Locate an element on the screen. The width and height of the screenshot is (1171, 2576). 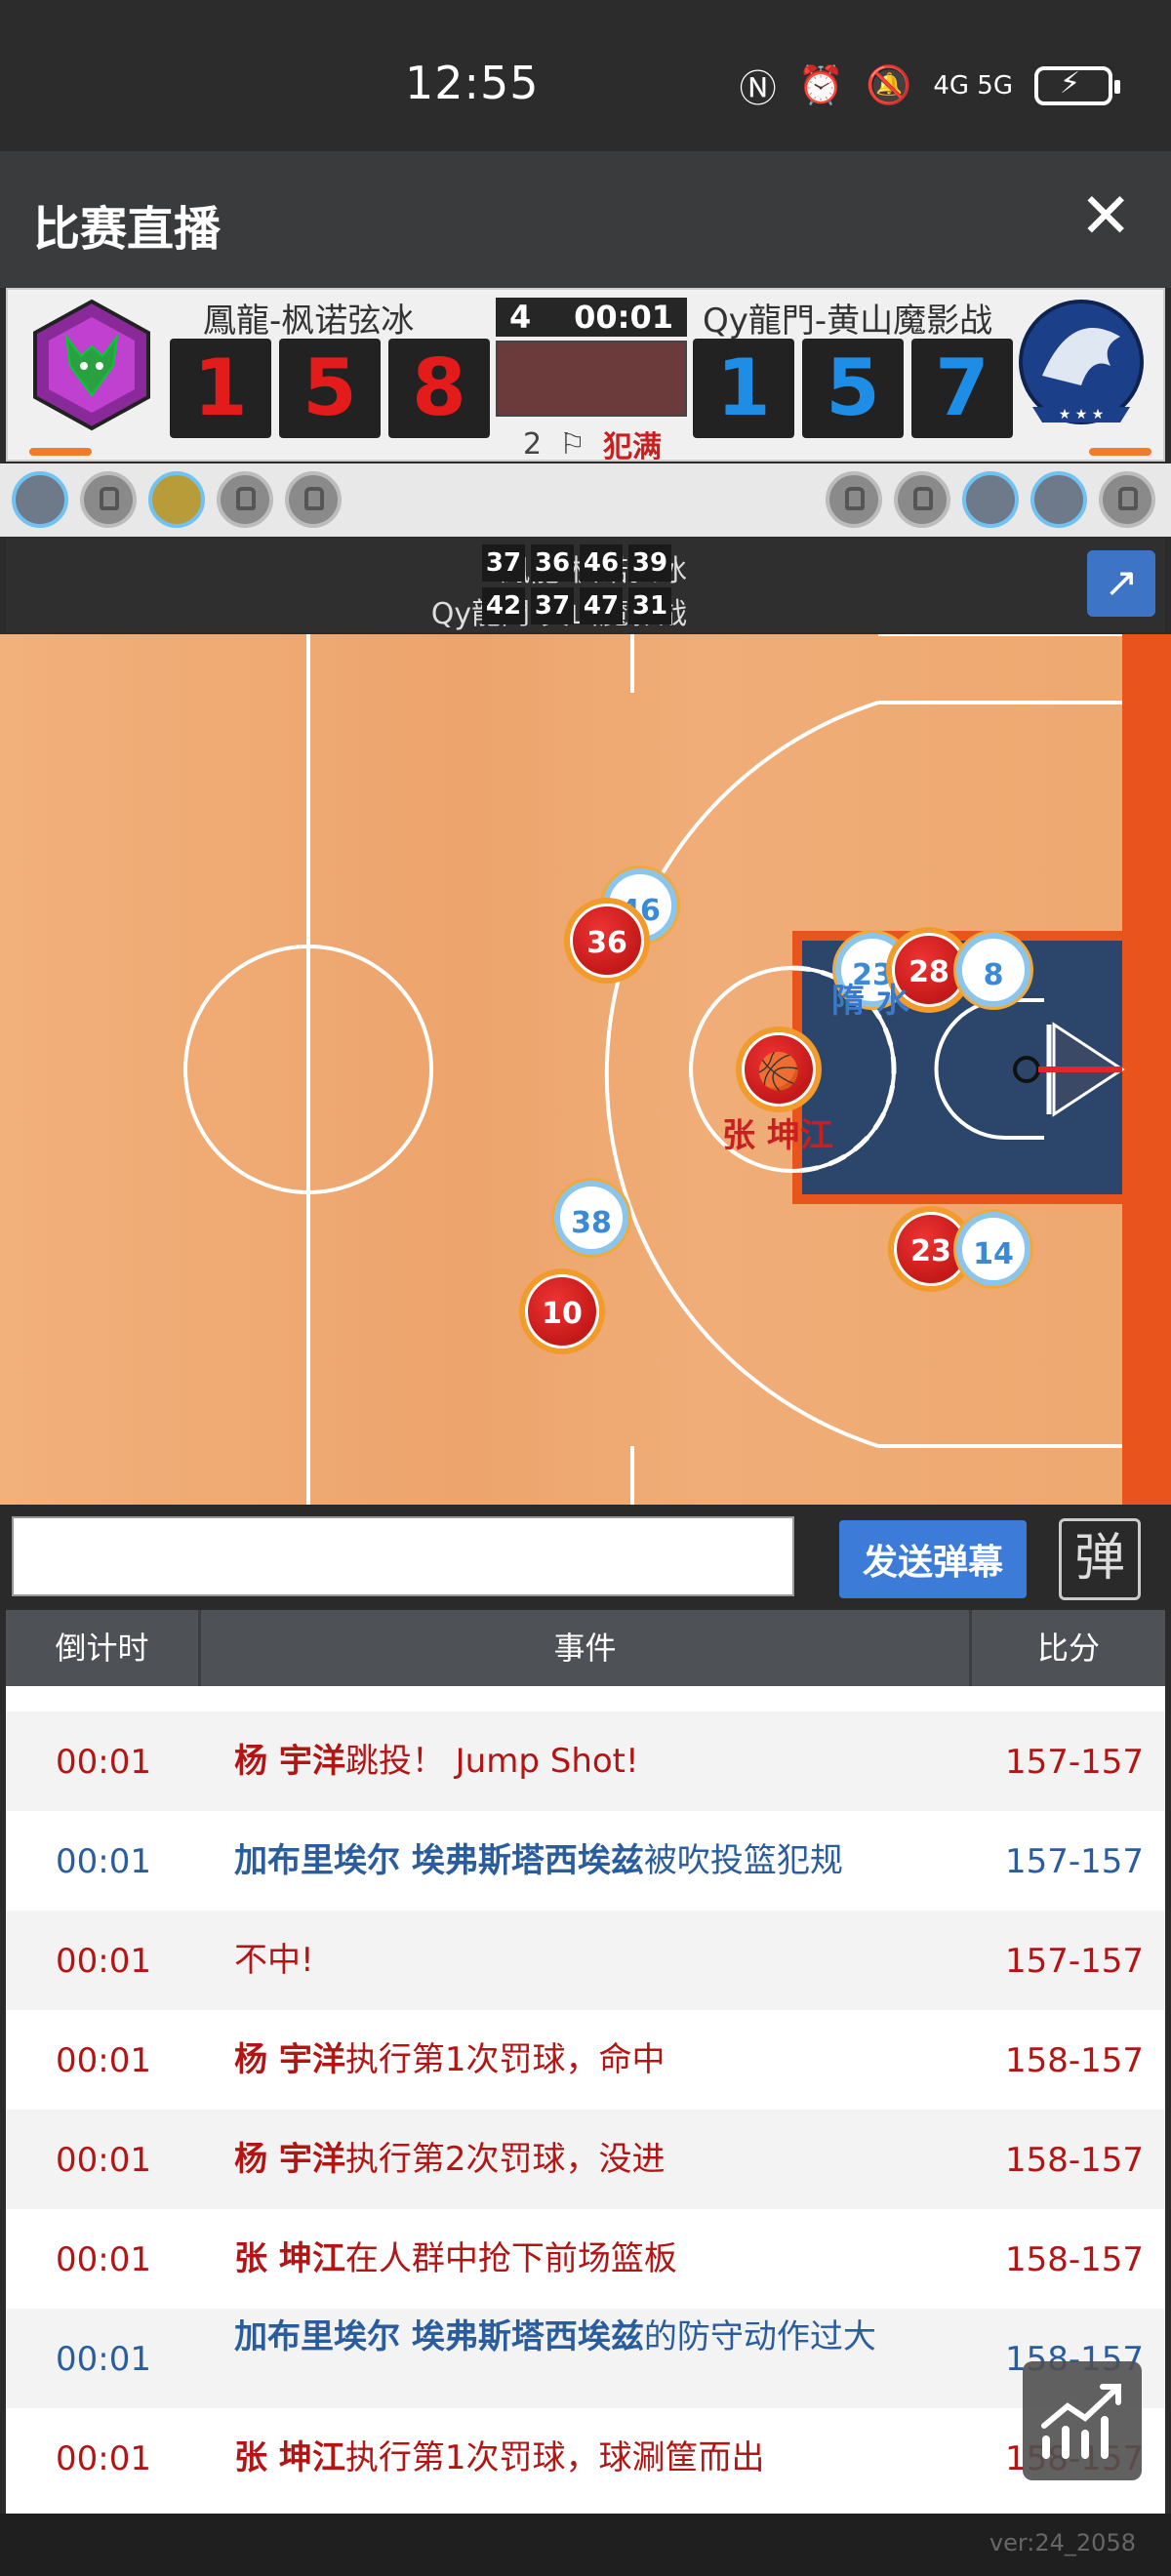
player-name-label: 隋 水 is located at coordinates (870, 1001).